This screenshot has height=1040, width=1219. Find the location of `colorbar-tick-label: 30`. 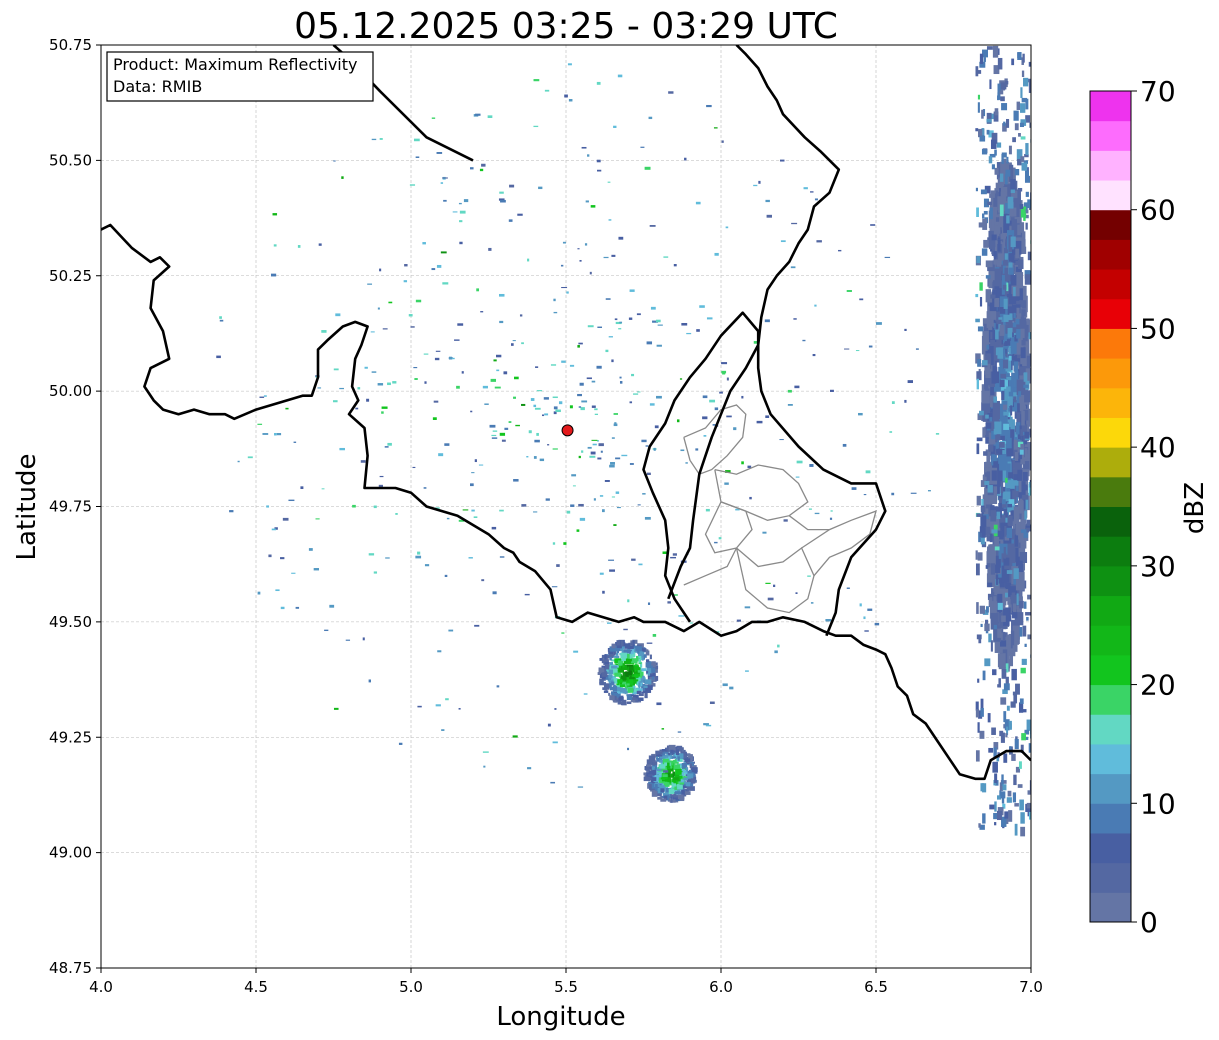

colorbar-tick-label: 30 is located at coordinates (1158, 566).